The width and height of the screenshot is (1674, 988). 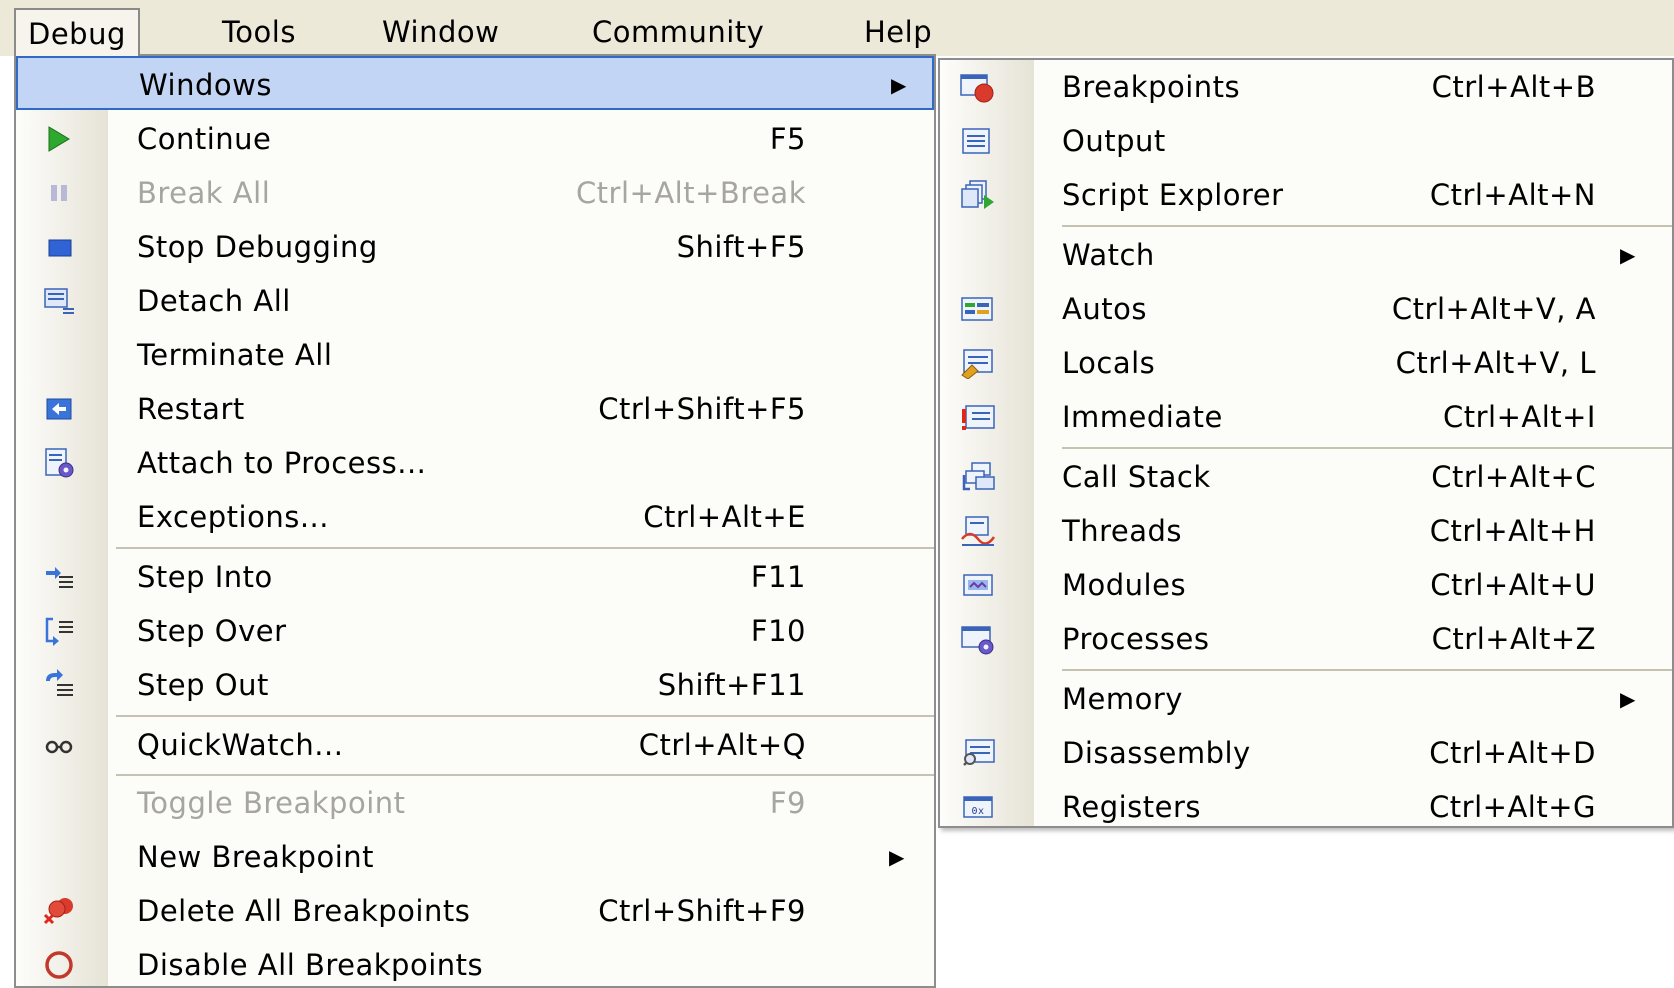 I want to click on attach-to-process-icon, so click(x=59, y=463).